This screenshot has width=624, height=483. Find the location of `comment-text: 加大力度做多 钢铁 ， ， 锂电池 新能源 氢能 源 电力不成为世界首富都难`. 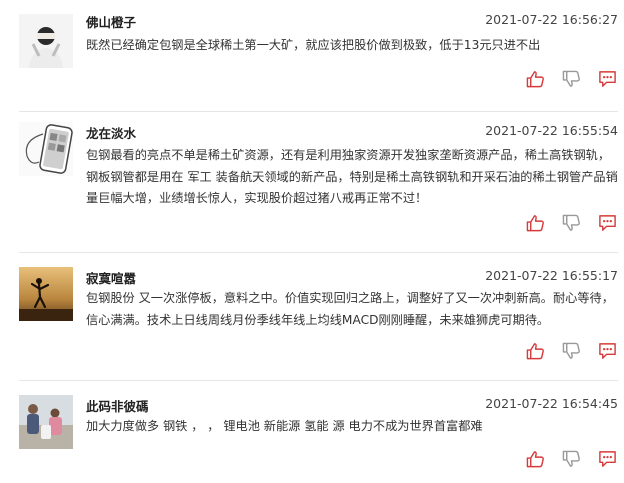

comment-text: 加大力度做多 钢铁 ， ， 锂电池 新能源 氢能 源 电力不成为世界首富都难 is located at coordinates (284, 426).